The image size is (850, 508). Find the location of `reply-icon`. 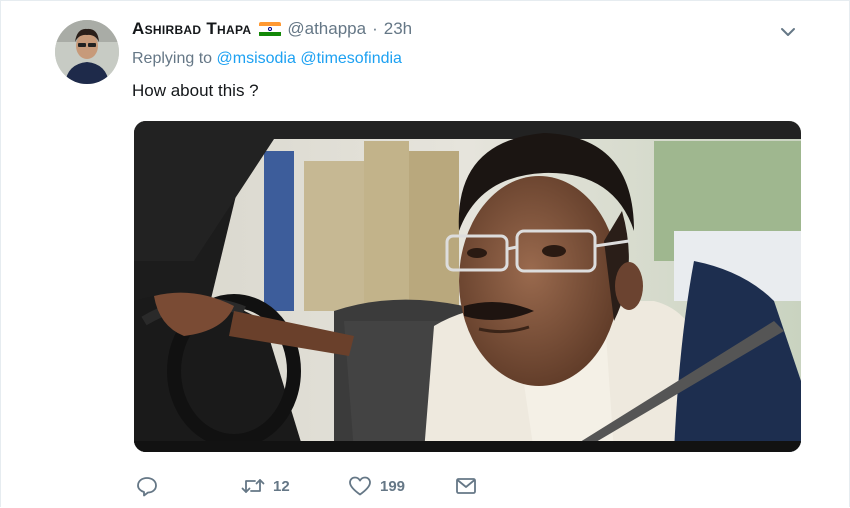

reply-icon is located at coordinates (147, 487).